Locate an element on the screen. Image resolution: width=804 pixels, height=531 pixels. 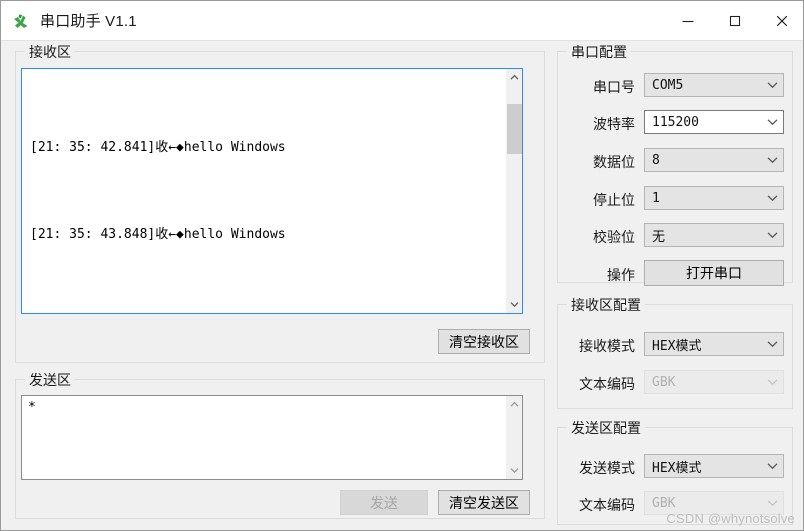
baud-rate-value: 115200 is located at coordinates (675, 122).